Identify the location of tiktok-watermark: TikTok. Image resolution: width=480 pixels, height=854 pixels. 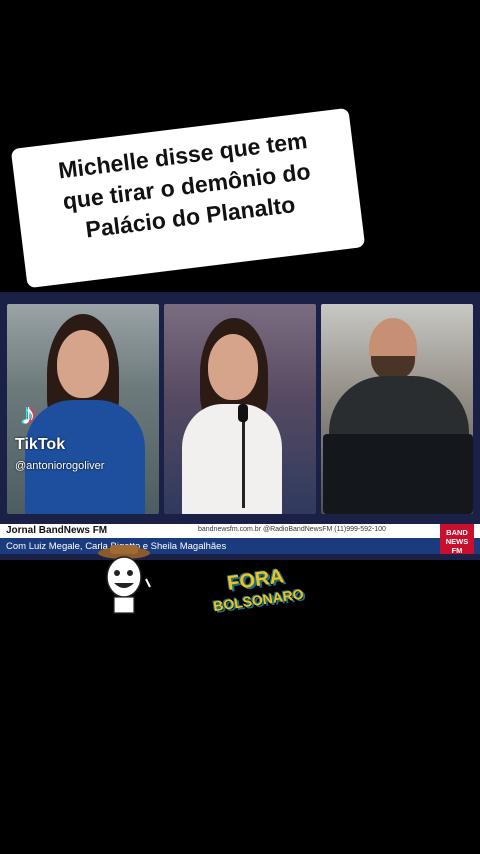
(40, 444).